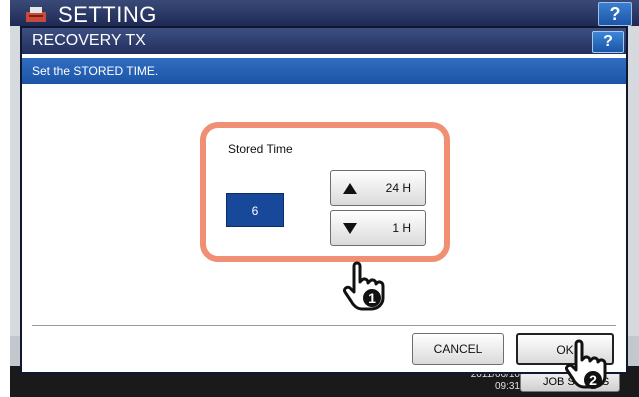 The image size is (639, 397). What do you see at coordinates (586, 364) in the screenshot?
I see `hand-pointer-icon: 2` at bounding box center [586, 364].